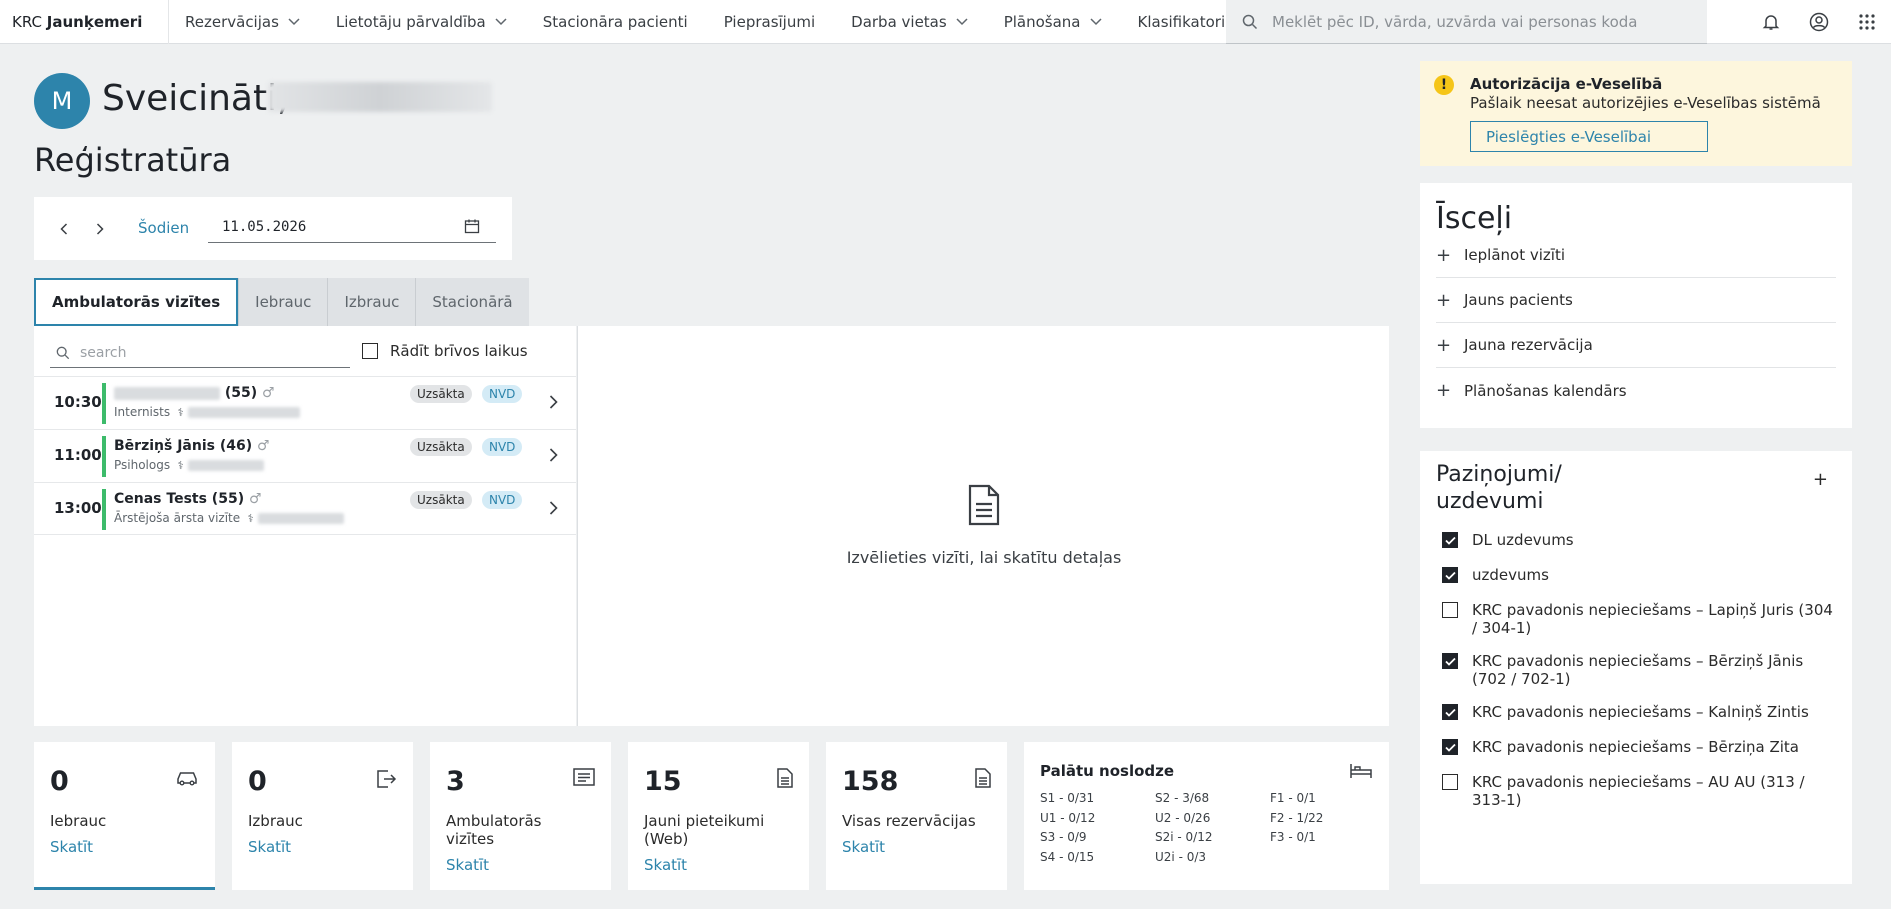  What do you see at coordinates (187, 779) in the screenshot?
I see `car-icon` at bounding box center [187, 779].